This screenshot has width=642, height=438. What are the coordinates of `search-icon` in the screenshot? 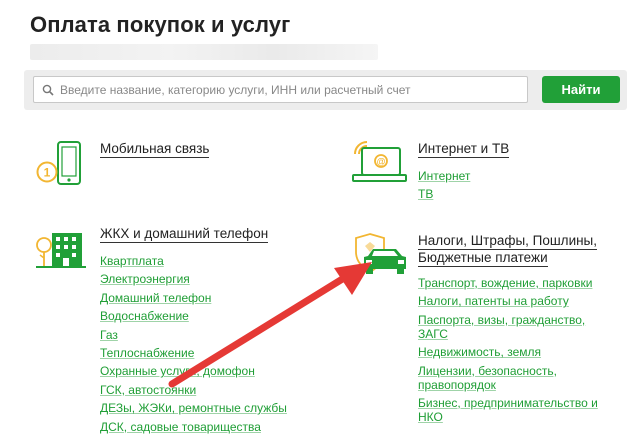 It's located at (48, 90).